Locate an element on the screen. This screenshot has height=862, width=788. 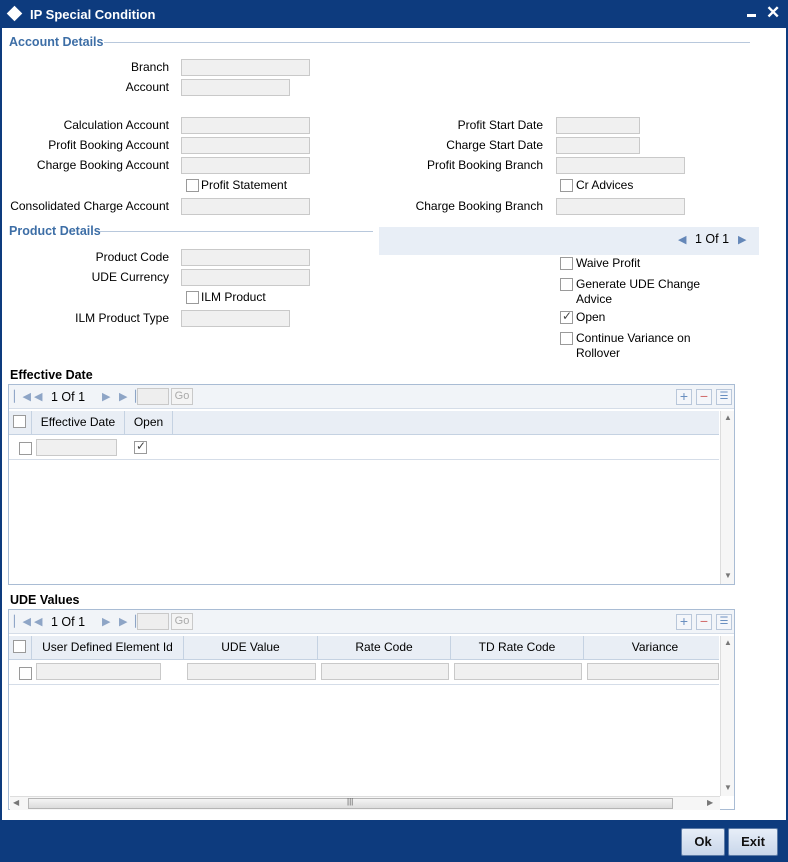
effective-date-column-header: Effective Date is located at coordinates (78, 422).